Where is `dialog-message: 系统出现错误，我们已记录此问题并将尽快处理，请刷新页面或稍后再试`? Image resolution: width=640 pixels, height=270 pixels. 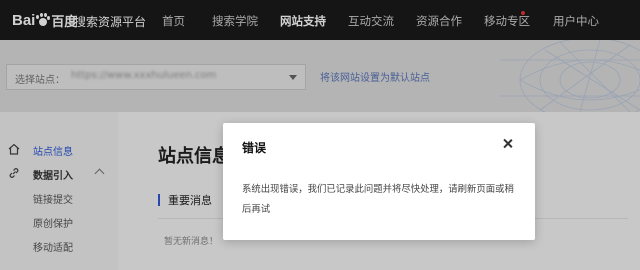 dialog-message: 系统出现错误，我们已记录此问题并将尽快处理，请刷新页面或稍后再试 is located at coordinates (378, 199).